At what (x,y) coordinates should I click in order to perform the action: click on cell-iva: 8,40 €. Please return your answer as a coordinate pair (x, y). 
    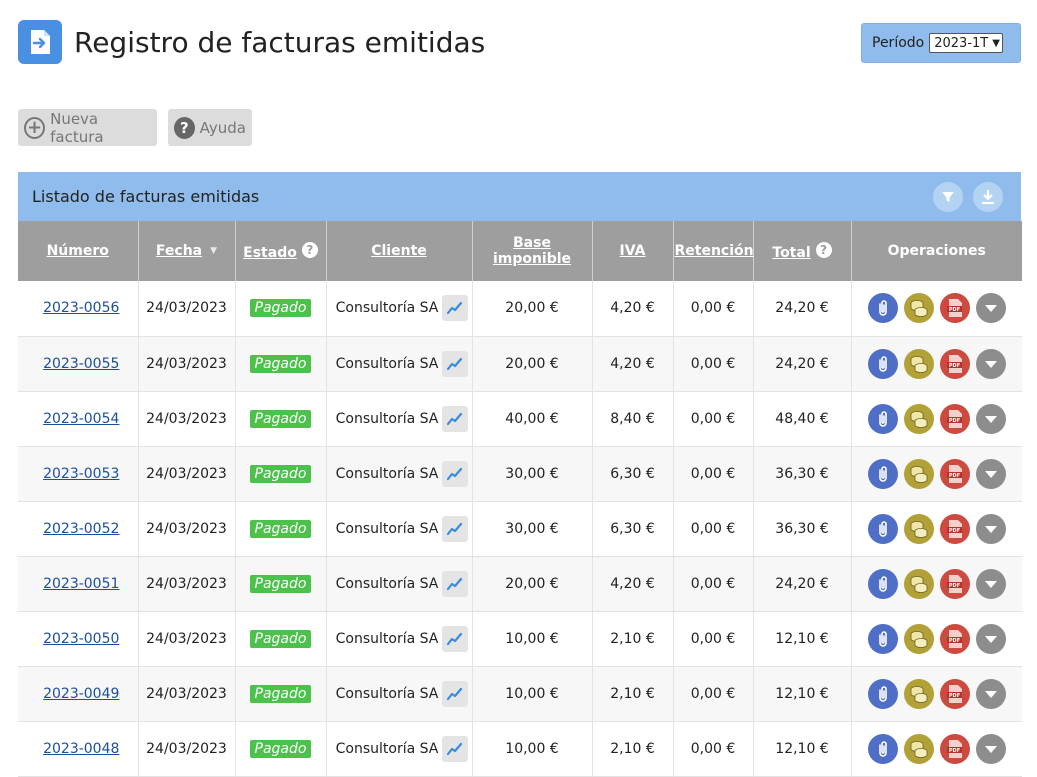
    Looking at the image, I should click on (633, 419).